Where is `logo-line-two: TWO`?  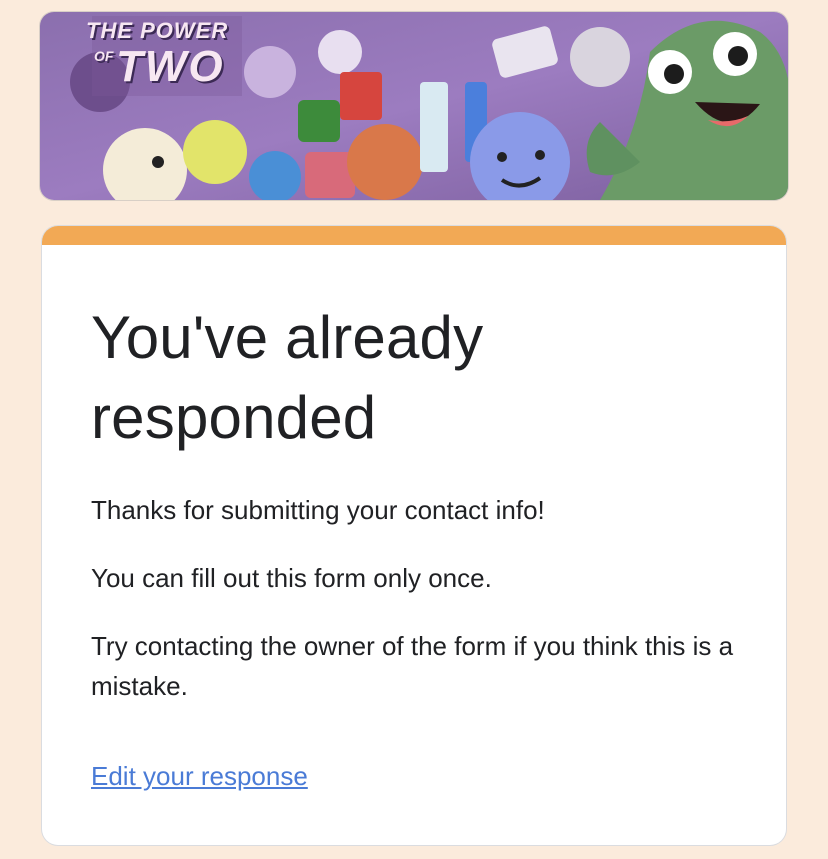
logo-line-two: TWO is located at coordinates (170, 66).